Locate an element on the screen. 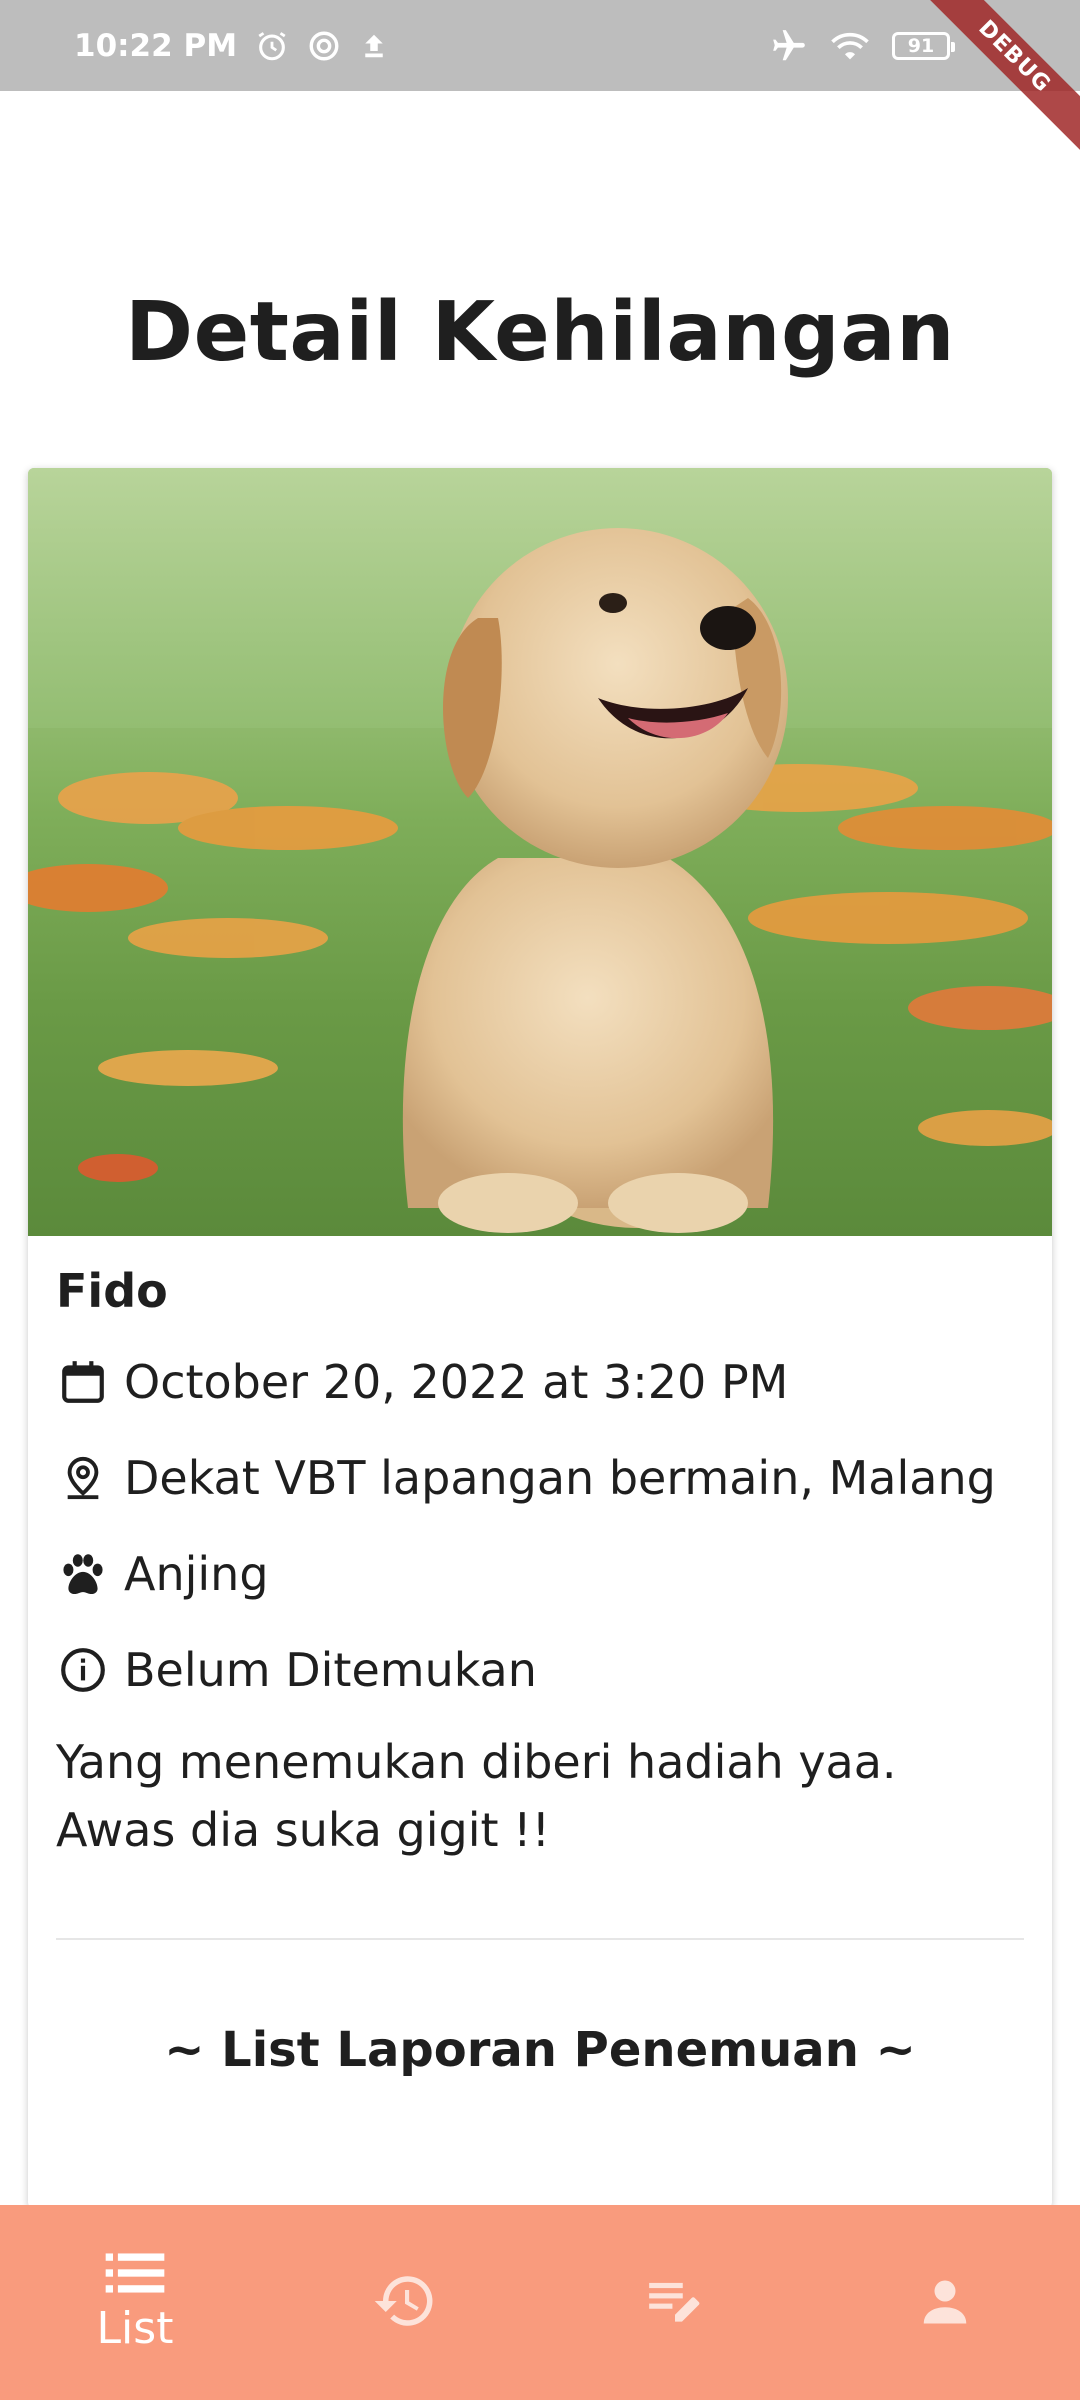 The image size is (1080, 2400). info-icon is located at coordinates (83, 1670).